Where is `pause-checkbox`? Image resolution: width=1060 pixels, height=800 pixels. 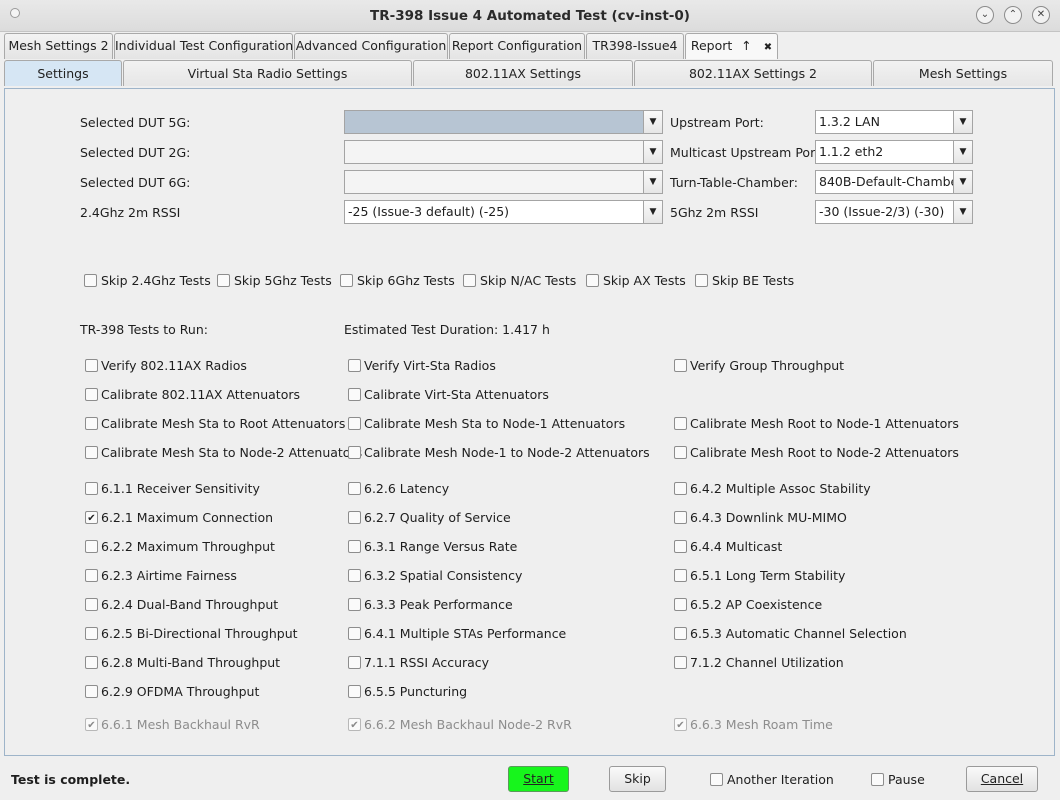
pause-checkbox is located at coordinates (877, 779).